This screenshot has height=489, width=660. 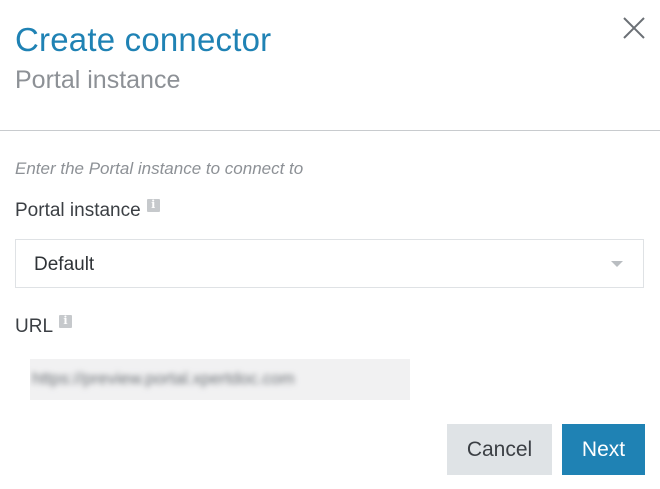 I want to click on dialog-subtitle: Portal instance, so click(x=98, y=80).